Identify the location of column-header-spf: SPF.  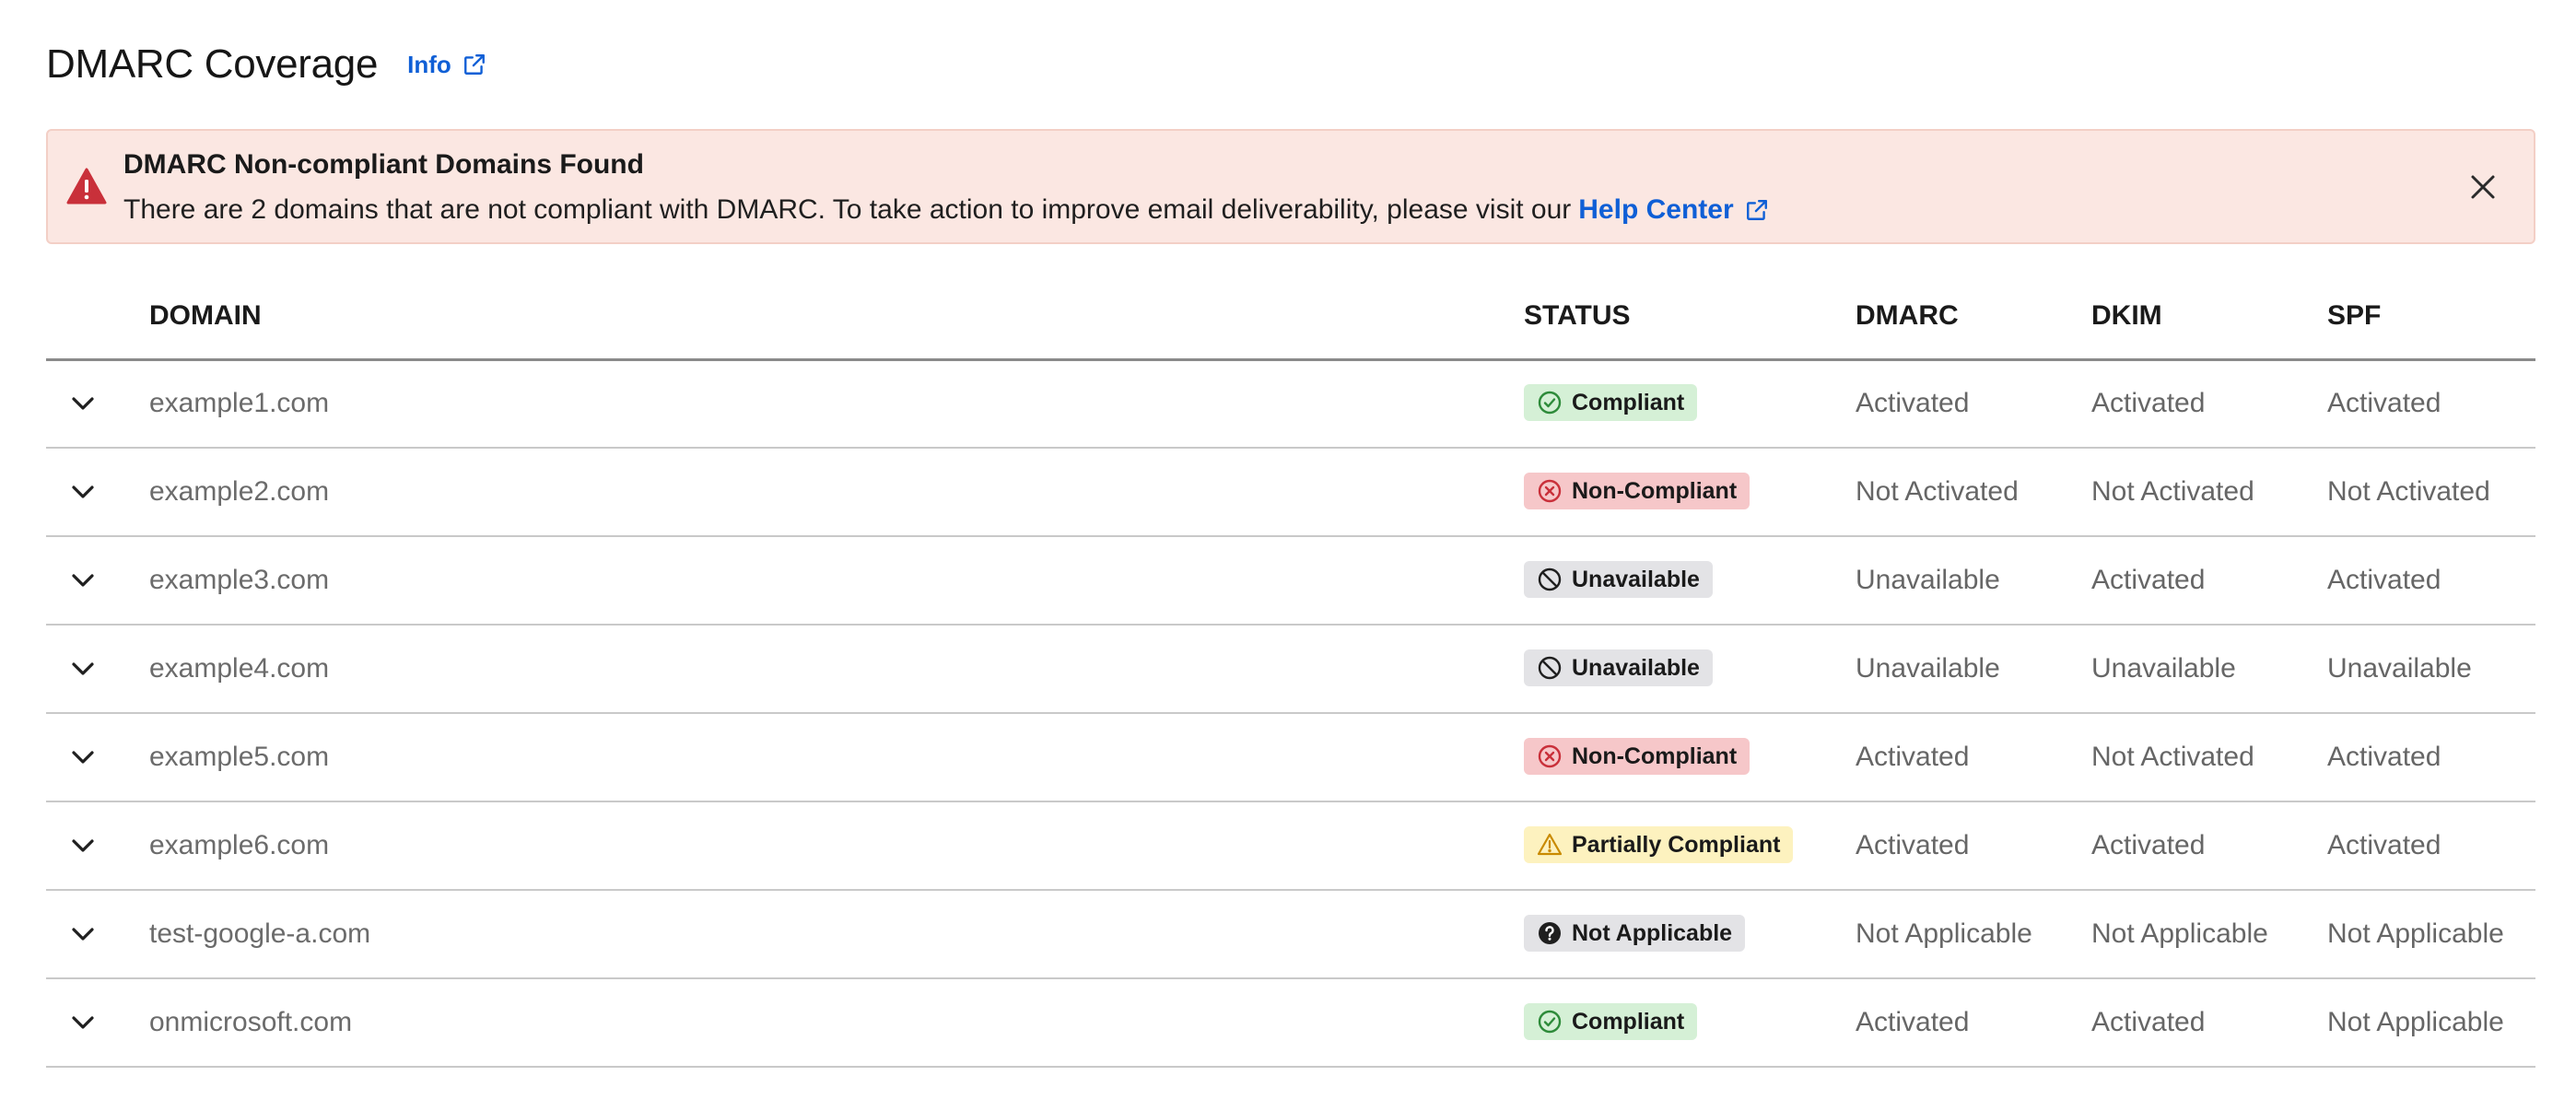
(2431, 316).